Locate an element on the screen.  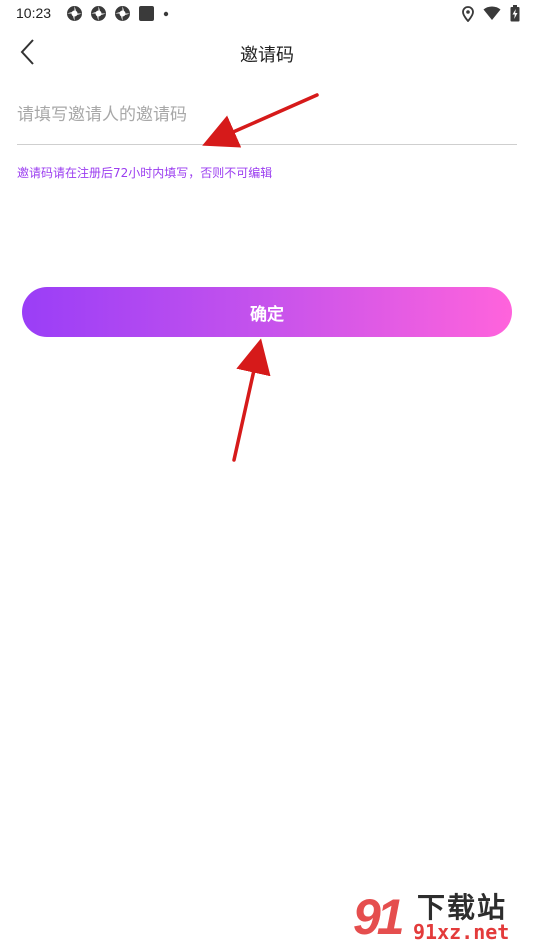
confirm-button: 确定 is located at coordinates (267, 312).